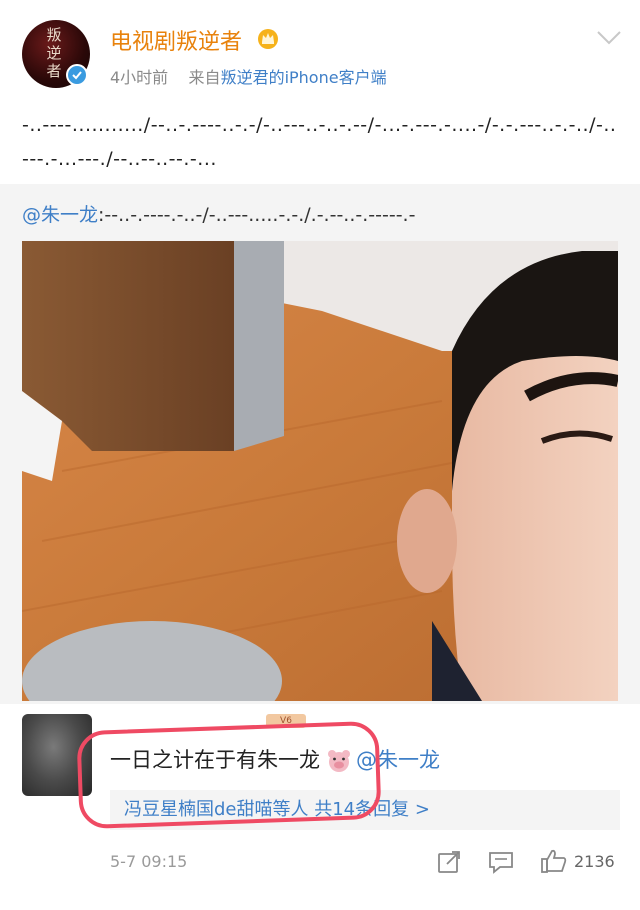  Describe the element at coordinates (229, 775) in the screenshot. I see `highlight-outline` at that location.